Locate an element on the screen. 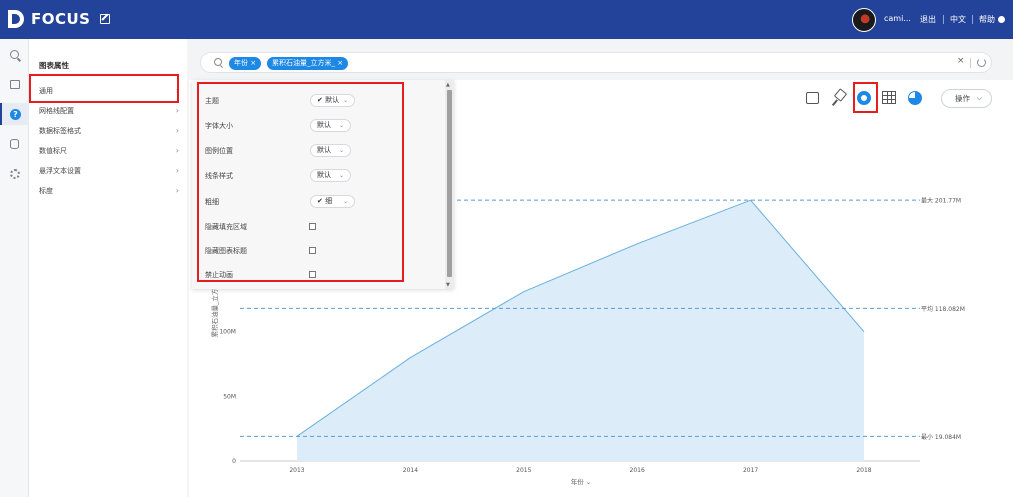 This screenshot has height=497, width=1013. y-axis-title: 累积石油量_立方 is located at coordinates (214, 312).